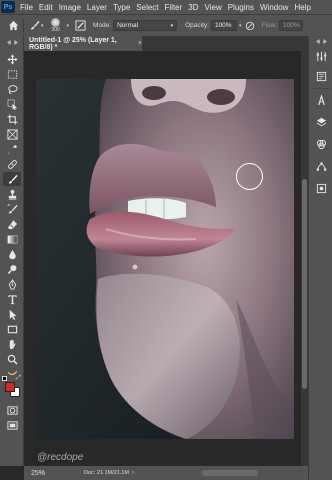 The height and width of the screenshot is (480, 332). Describe the element at coordinates (12, 284) in the screenshot. I see `pen-tool-icon` at that location.